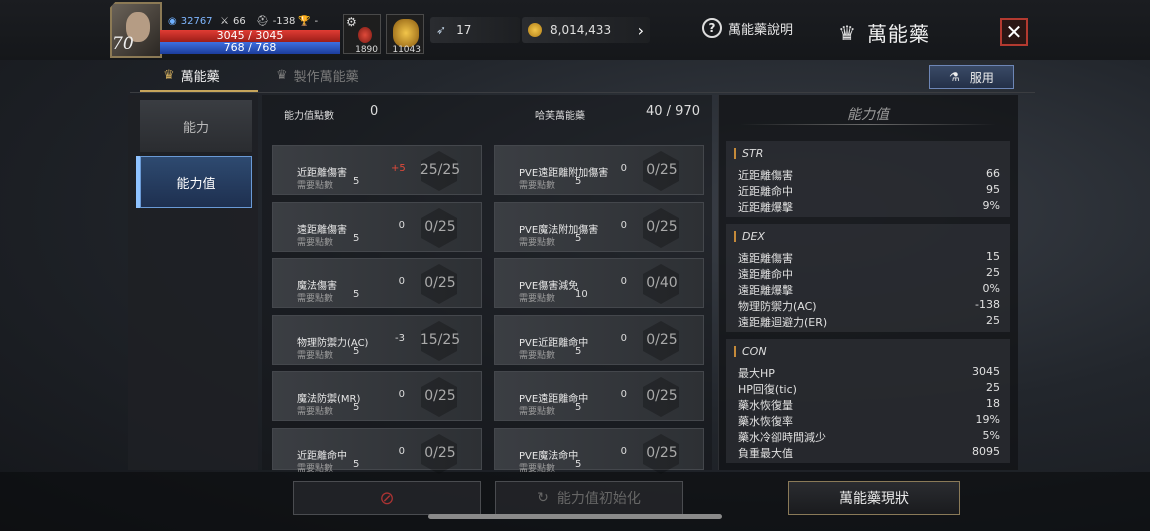 The height and width of the screenshot is (531, 1150). Describe the element at coordinates (377, 283) in the screenshot. I see `stat-card: 魔法傷害需要點數 5 0 0/25` at that location.